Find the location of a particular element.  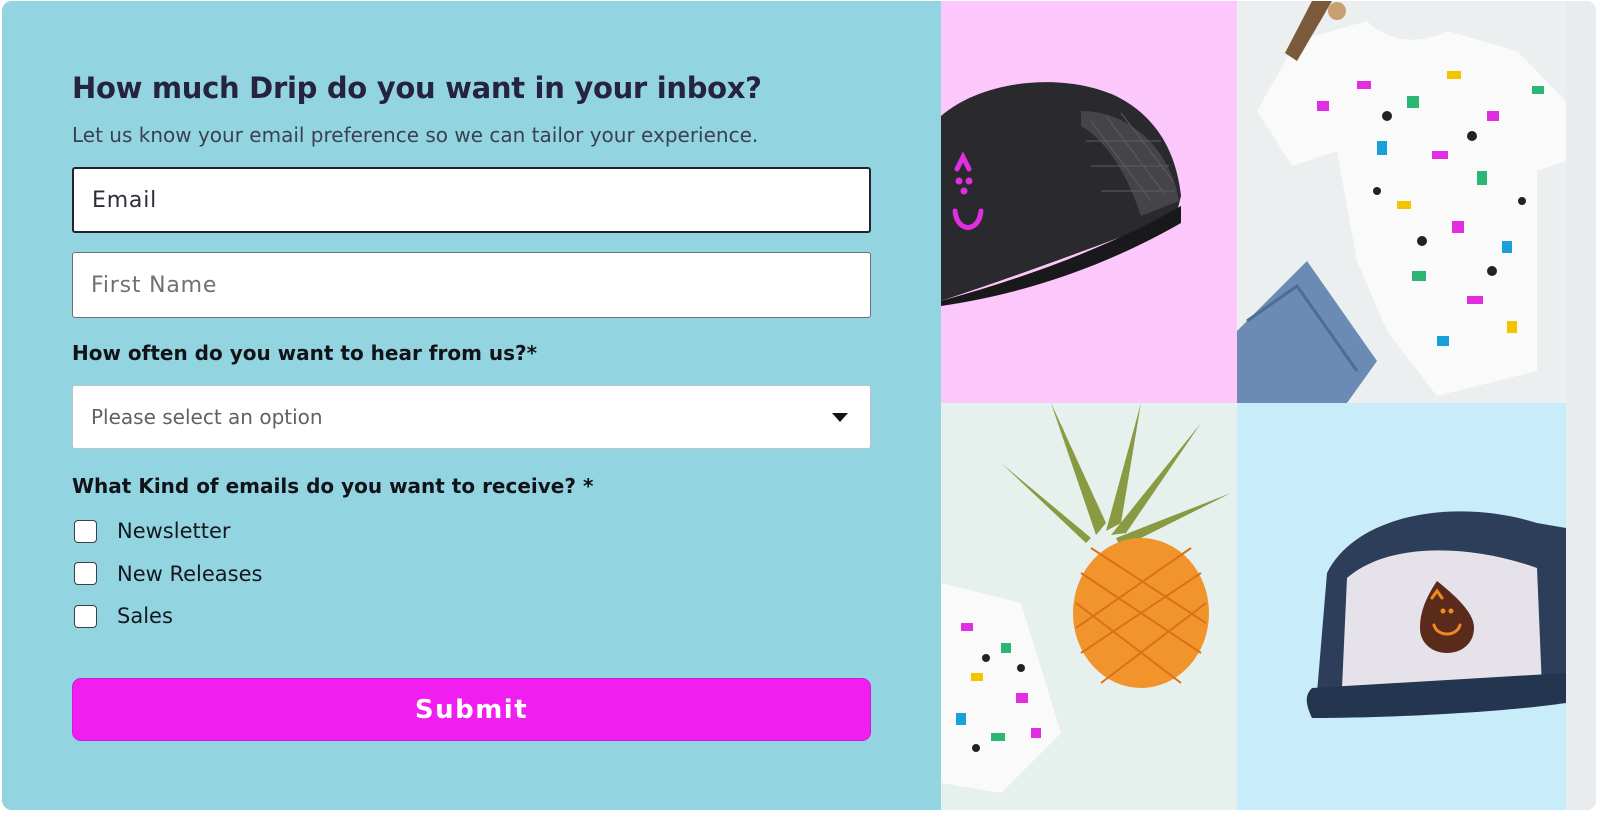

sales-label: Sales is located at coordinates (145, 616).